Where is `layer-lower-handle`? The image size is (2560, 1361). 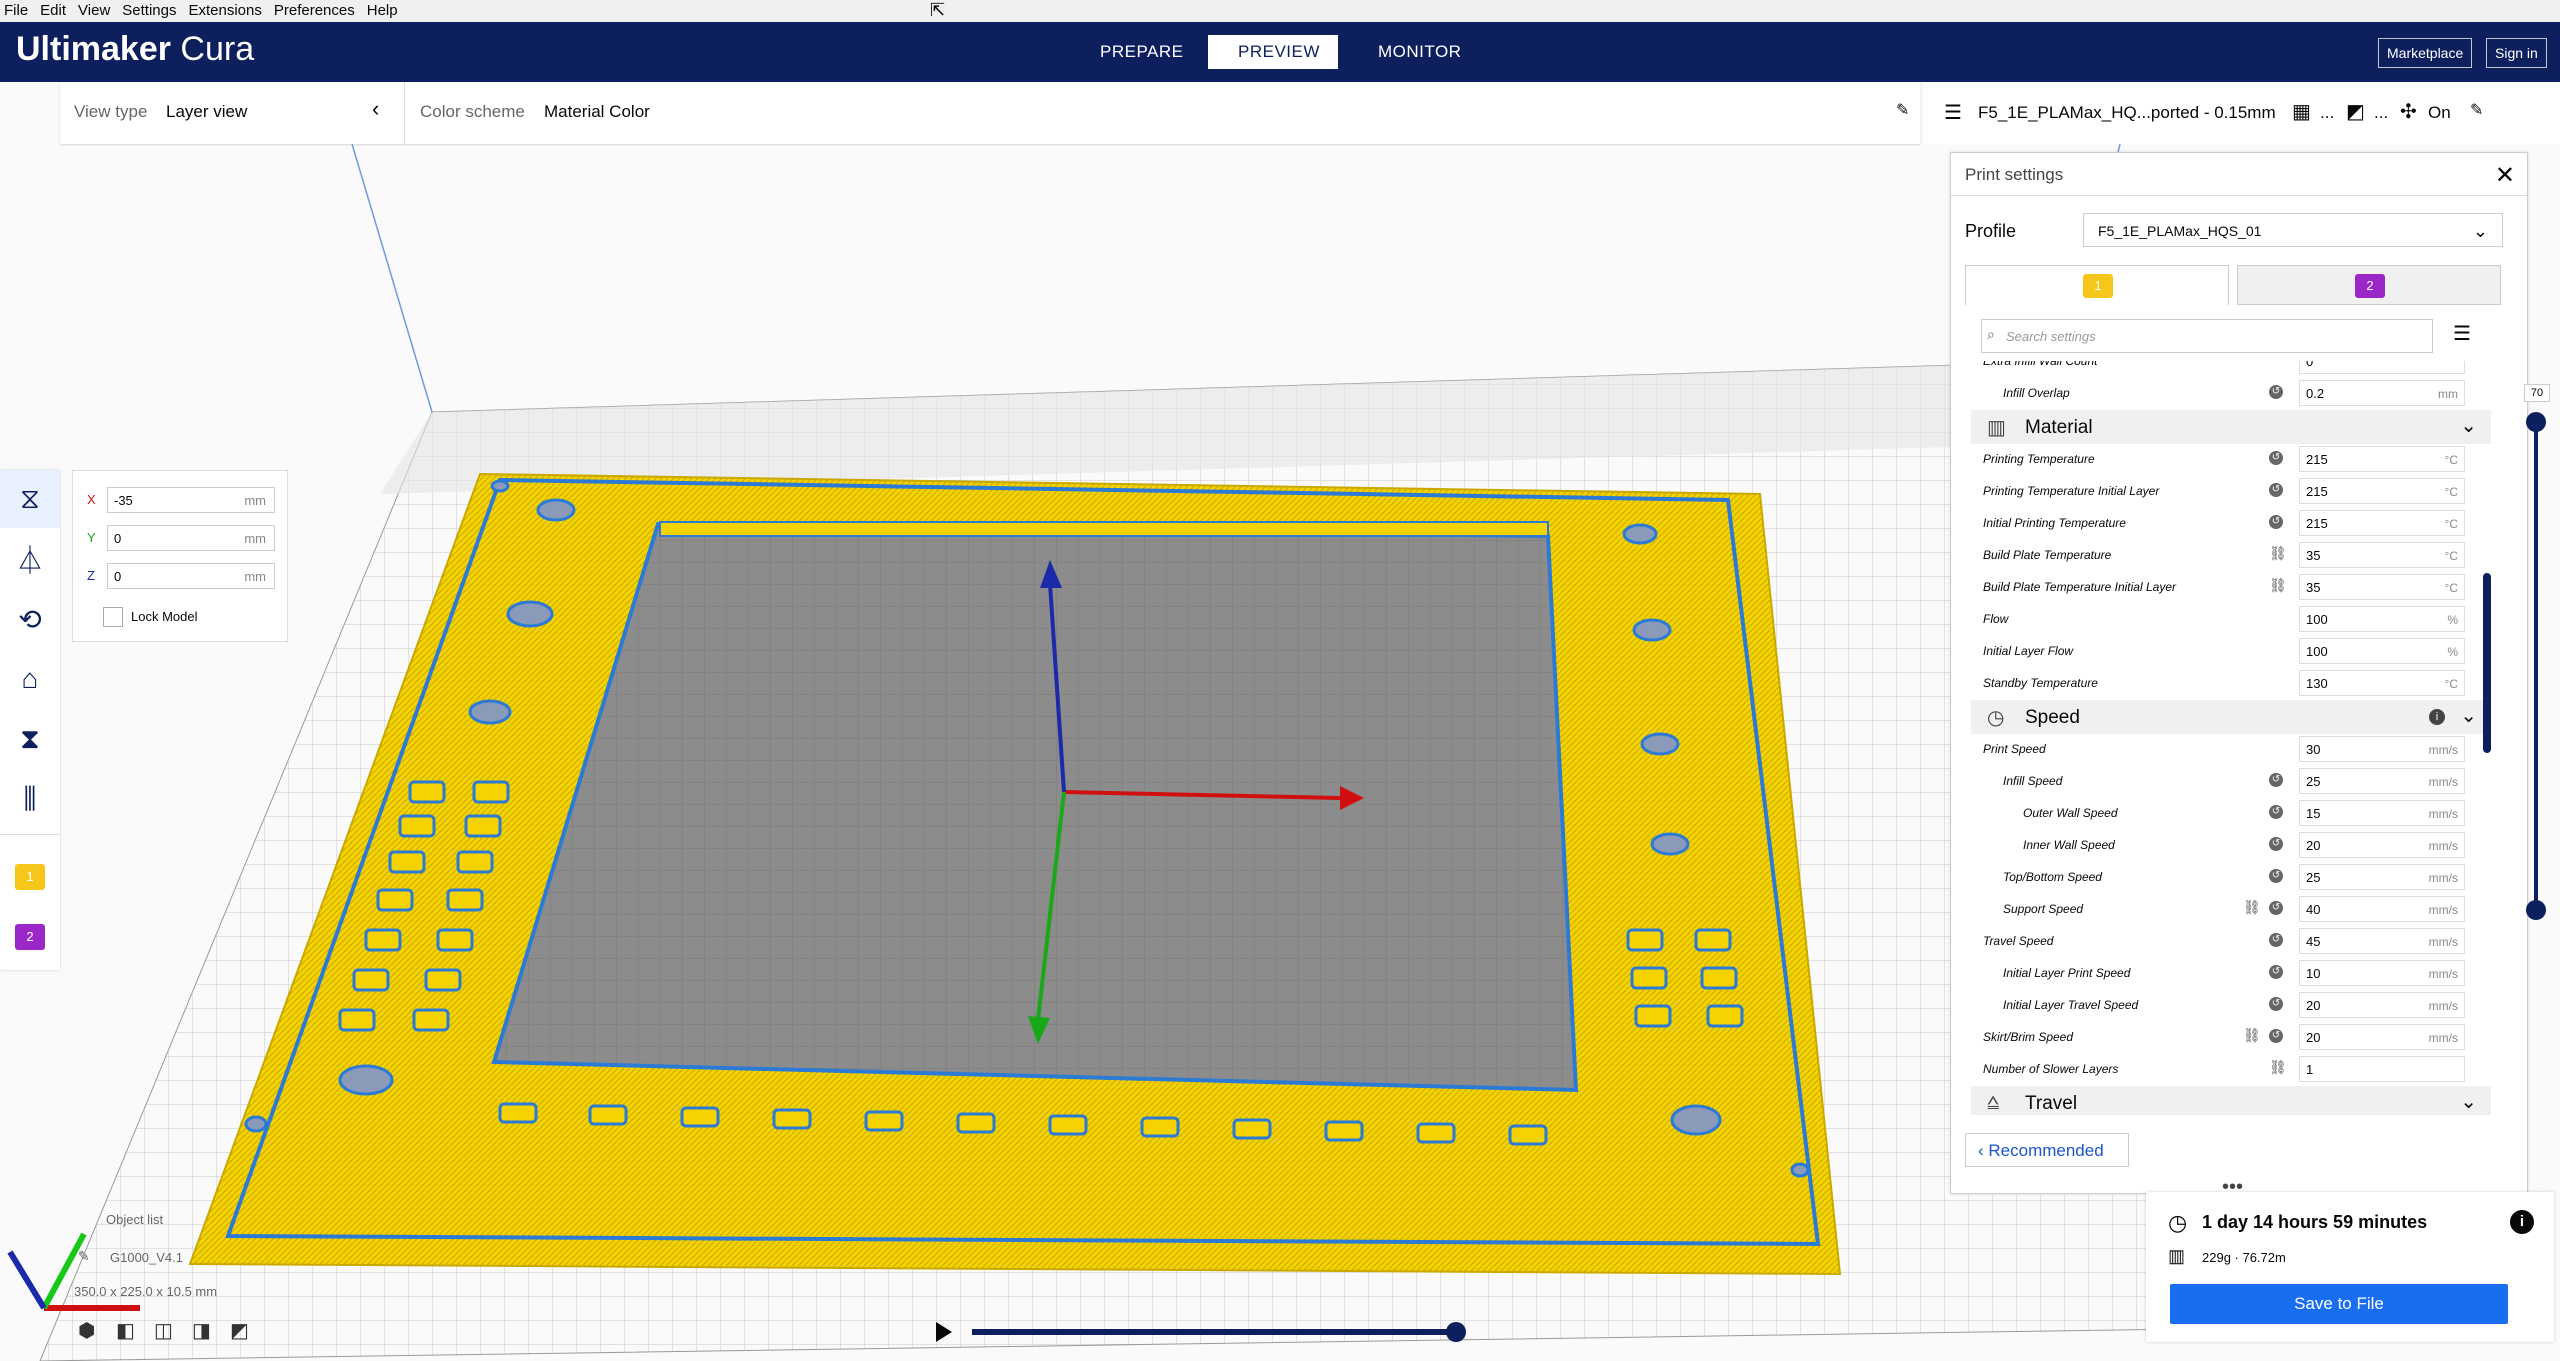 layer-lower-handle is located at coordinates (2536, 910).